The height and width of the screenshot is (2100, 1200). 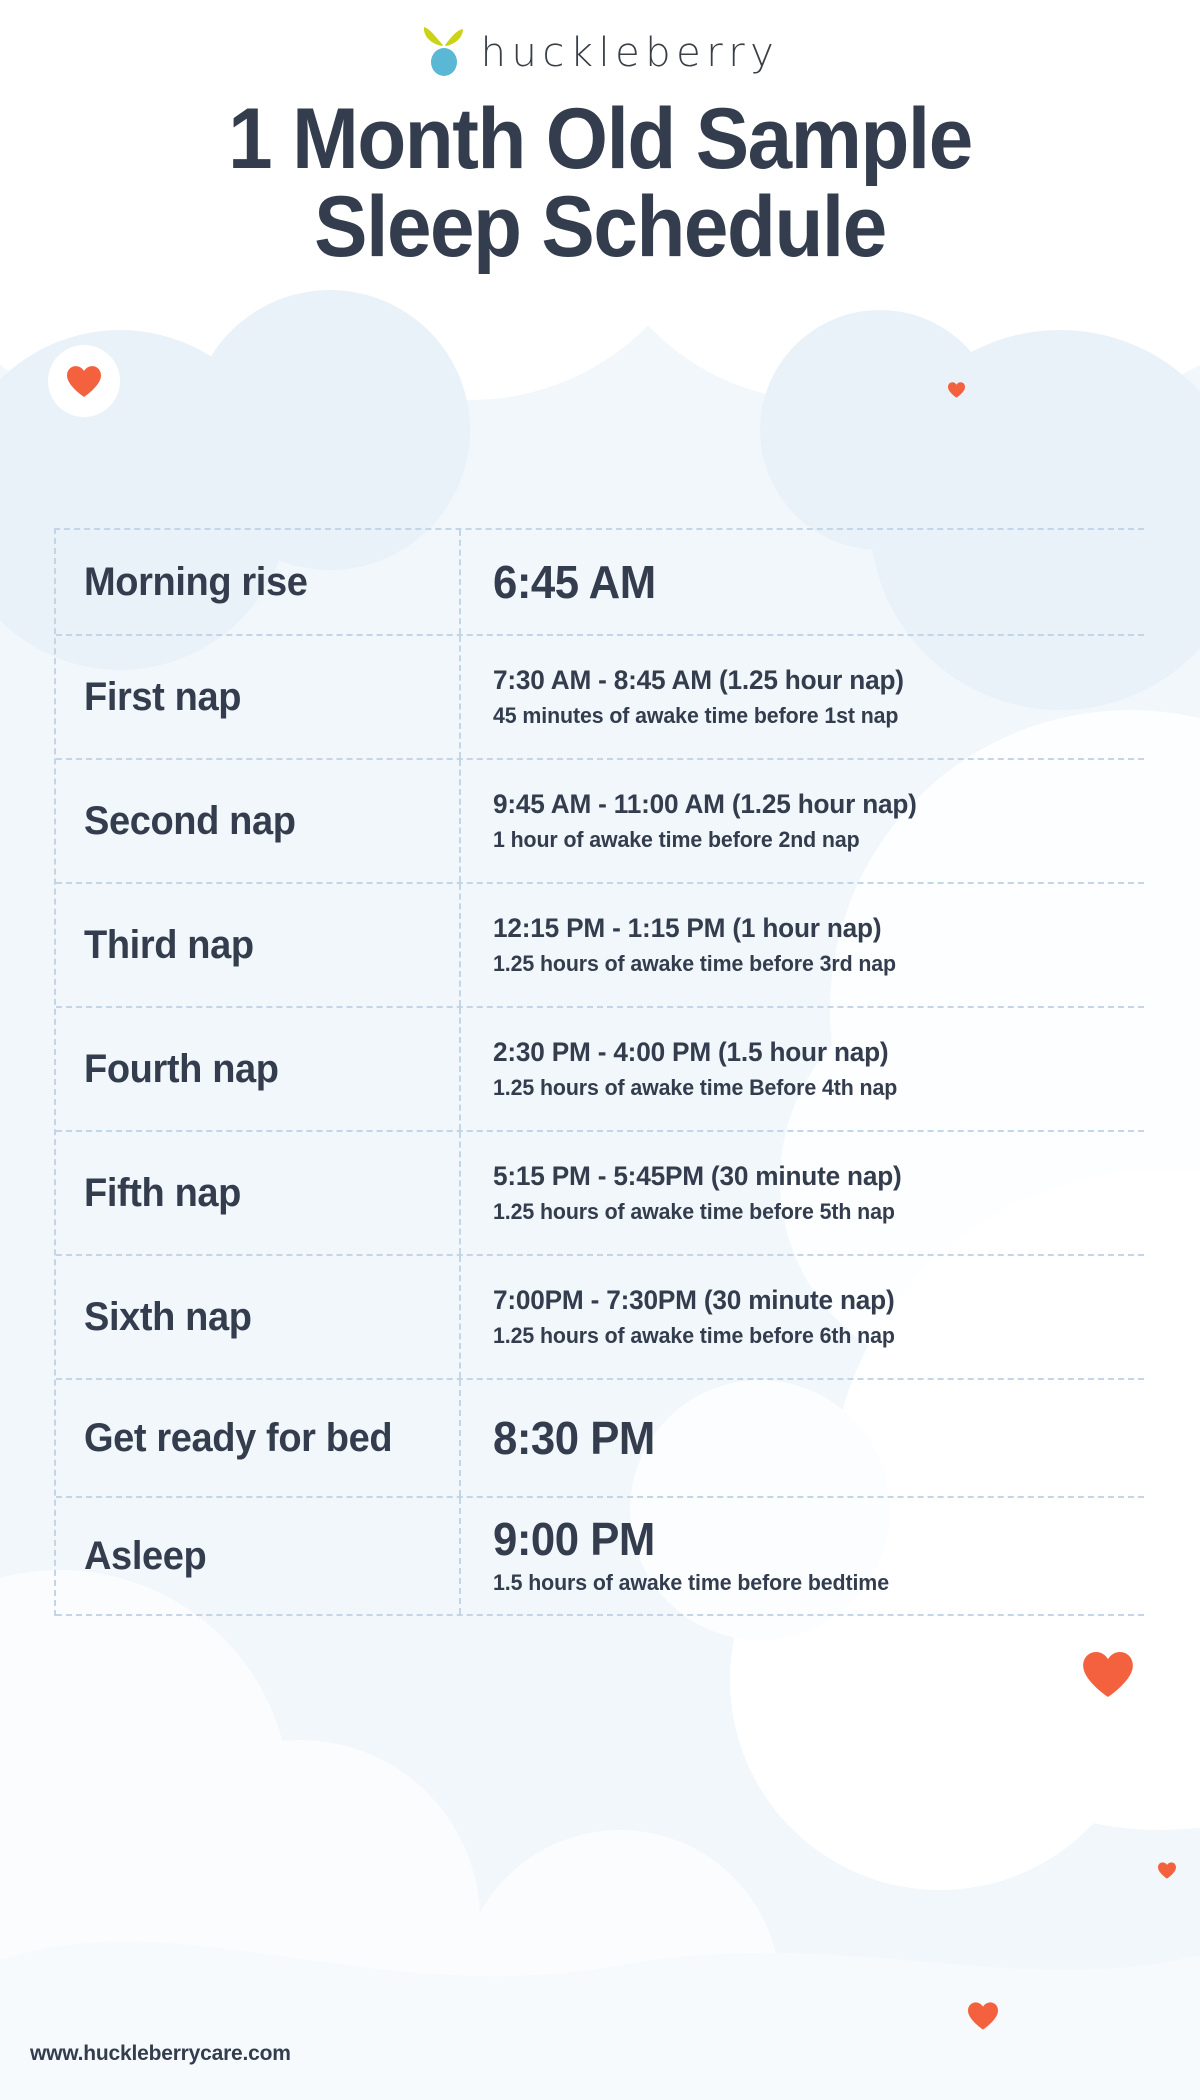 What do you see at coordinates (145, 1555) in the screenshot?
I see `row-label: Asleep` at bounding box center [145, 1555].